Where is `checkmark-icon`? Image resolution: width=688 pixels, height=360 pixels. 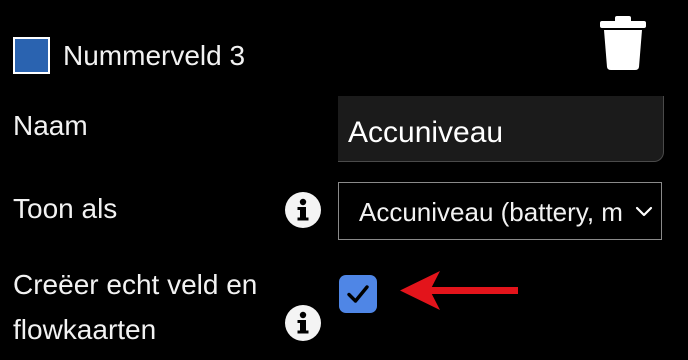
checkmark-icon is located at coordinates (358, 294).